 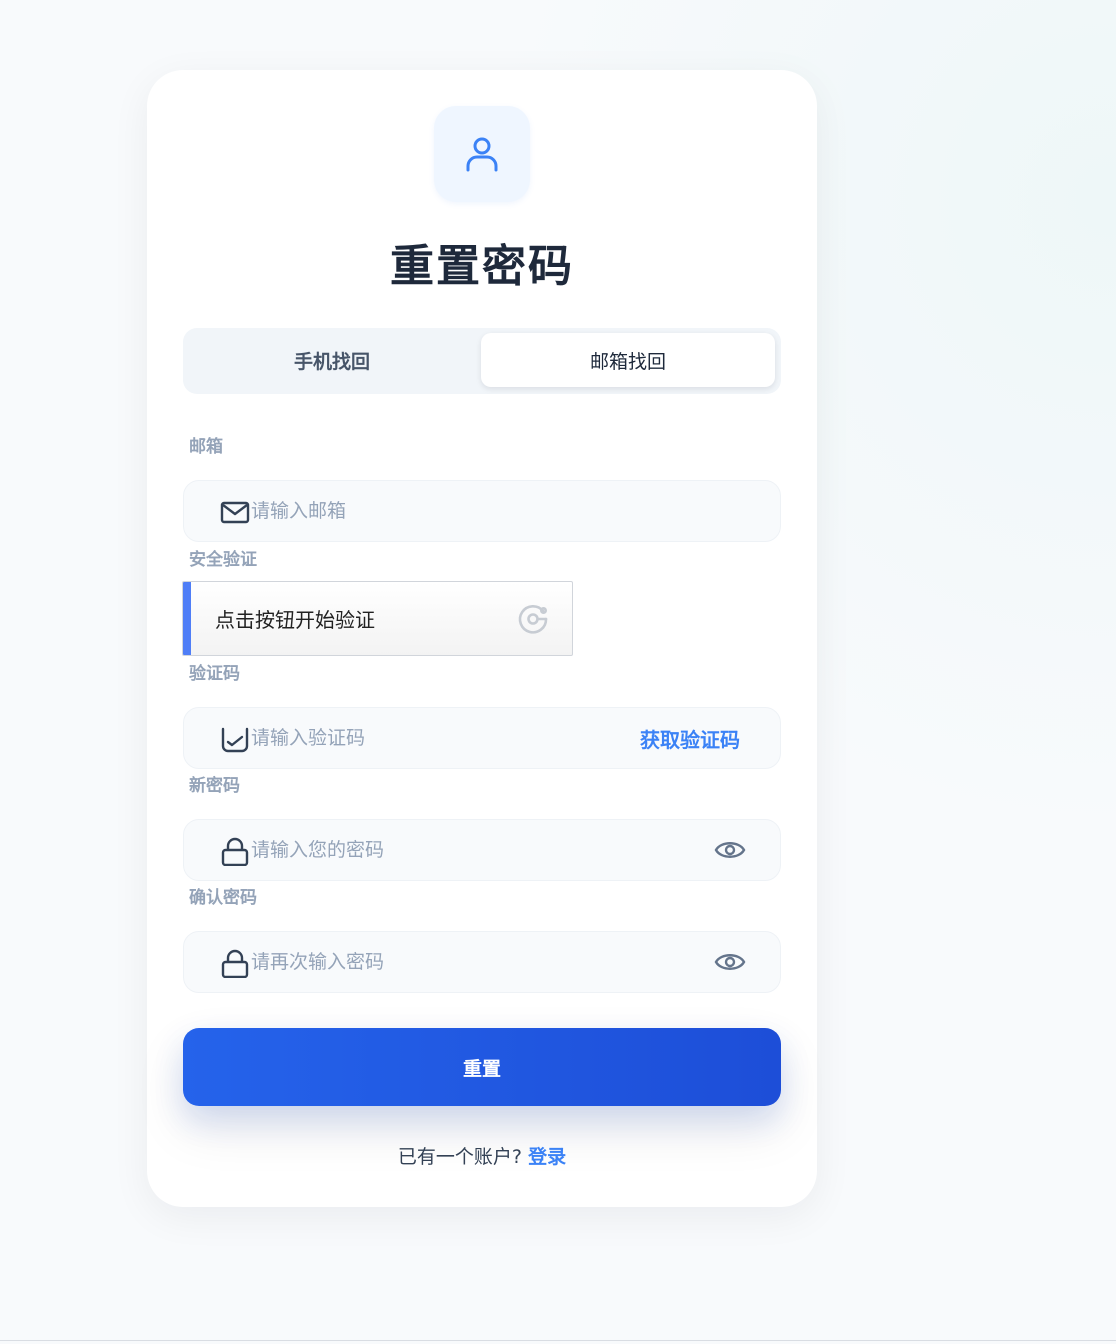 I want to click on captcha-text: 点击按钮开始验证, so click(x=295, y=620).